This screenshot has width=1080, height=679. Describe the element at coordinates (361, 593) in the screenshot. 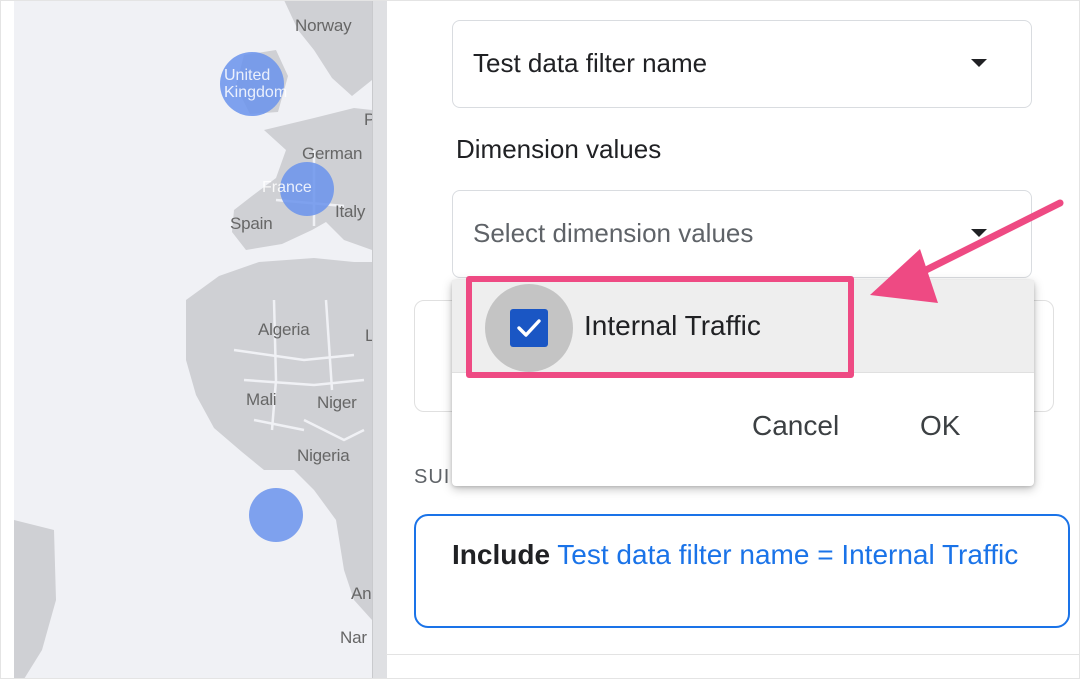

I see `map-label-partial-an: An` at that location.